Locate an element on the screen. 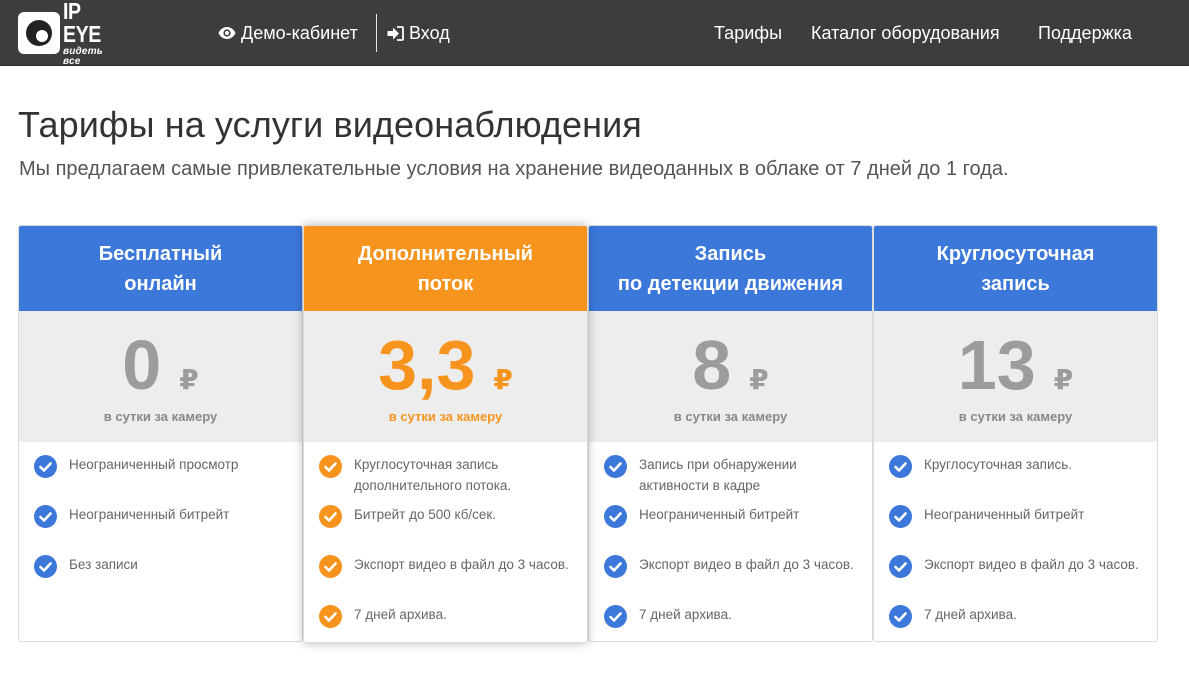 The width and height of the screenshot is (1189, 677). feature-item: Неограниченный просмотр is located at coordinates (160, 479).